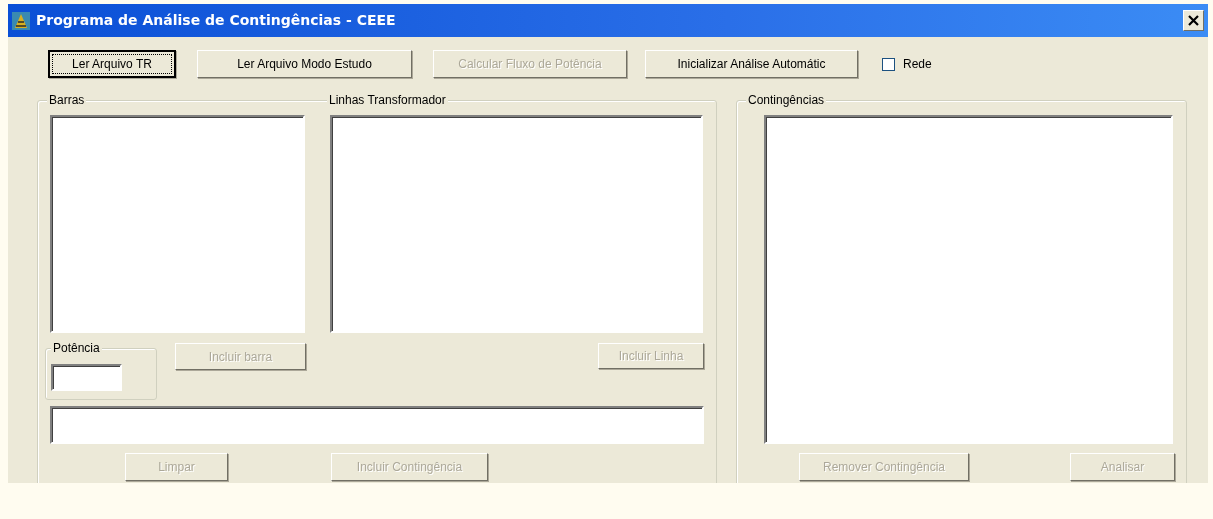  I want to click on button: Ler Arquivo TR, so click(112, 64).